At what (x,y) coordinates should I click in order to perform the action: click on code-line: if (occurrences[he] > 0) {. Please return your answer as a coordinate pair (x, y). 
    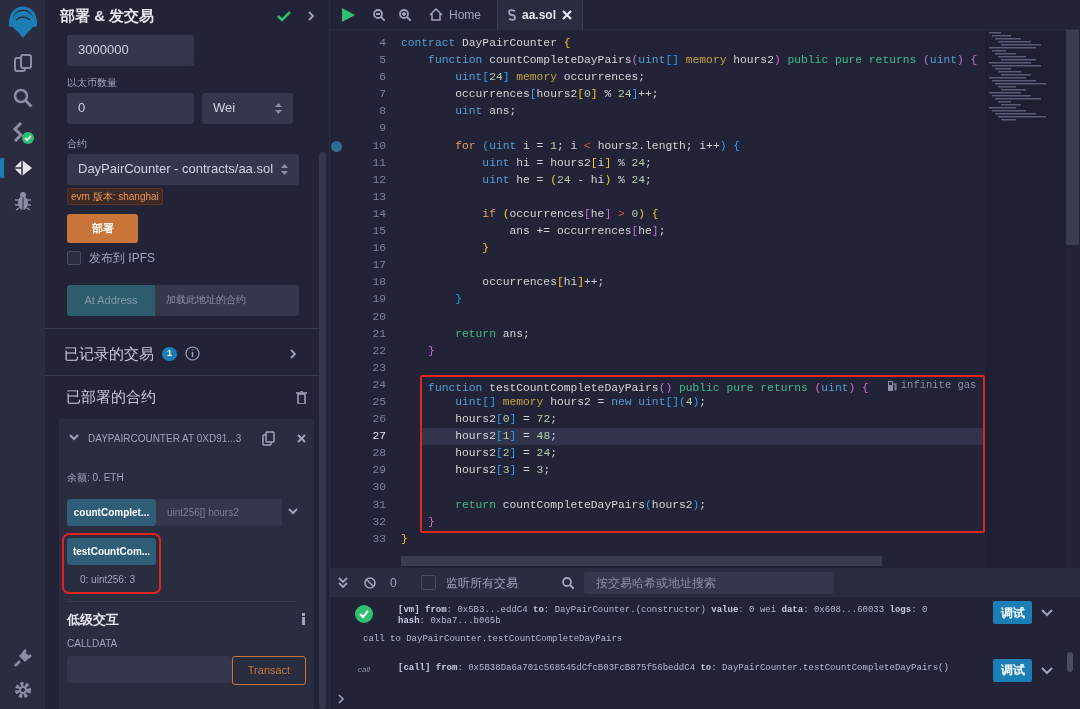
    Looking at the image, I should click on (570, 213).